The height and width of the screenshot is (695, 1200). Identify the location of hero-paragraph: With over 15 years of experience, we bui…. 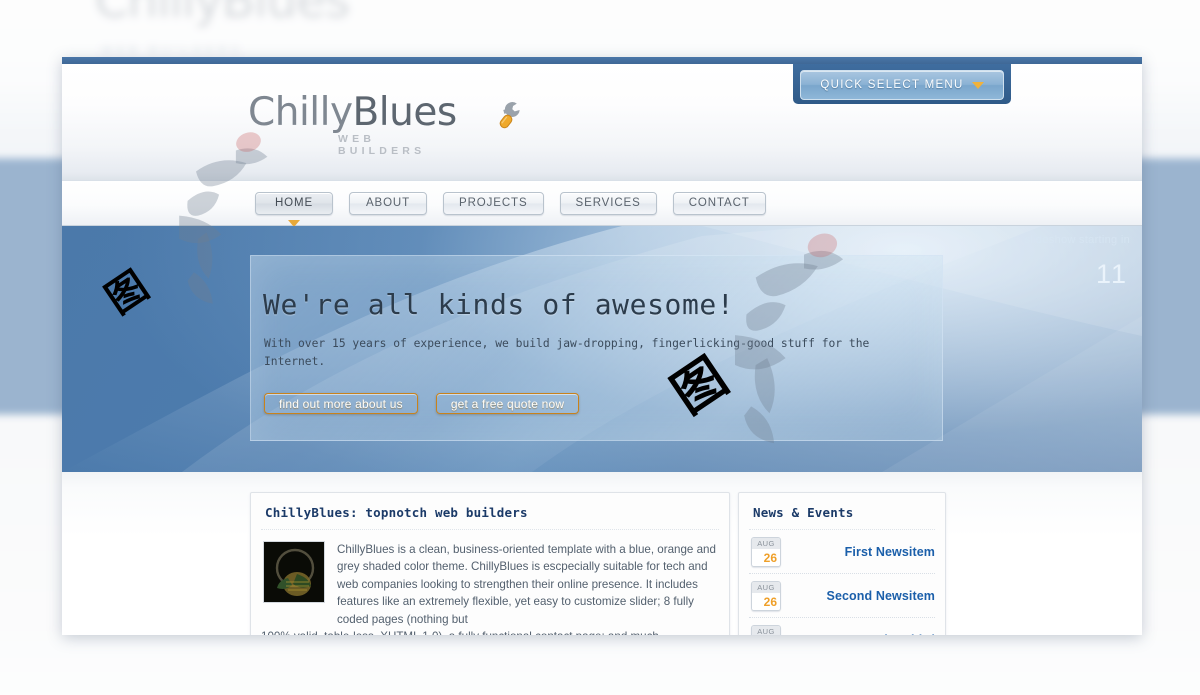
(567, 352).